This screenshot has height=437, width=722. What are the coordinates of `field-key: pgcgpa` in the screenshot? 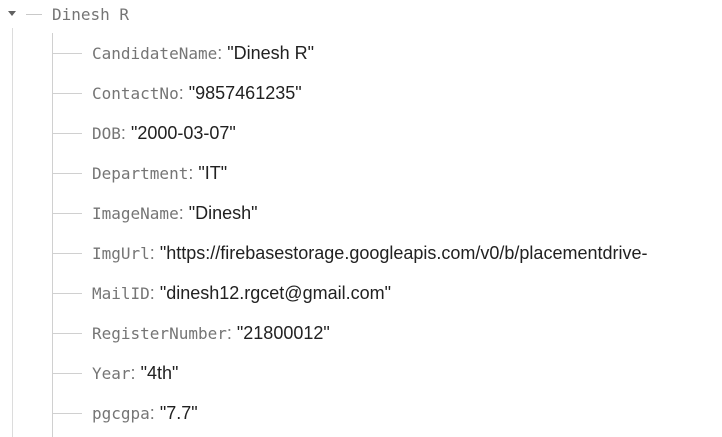 It's located at (121, 413).